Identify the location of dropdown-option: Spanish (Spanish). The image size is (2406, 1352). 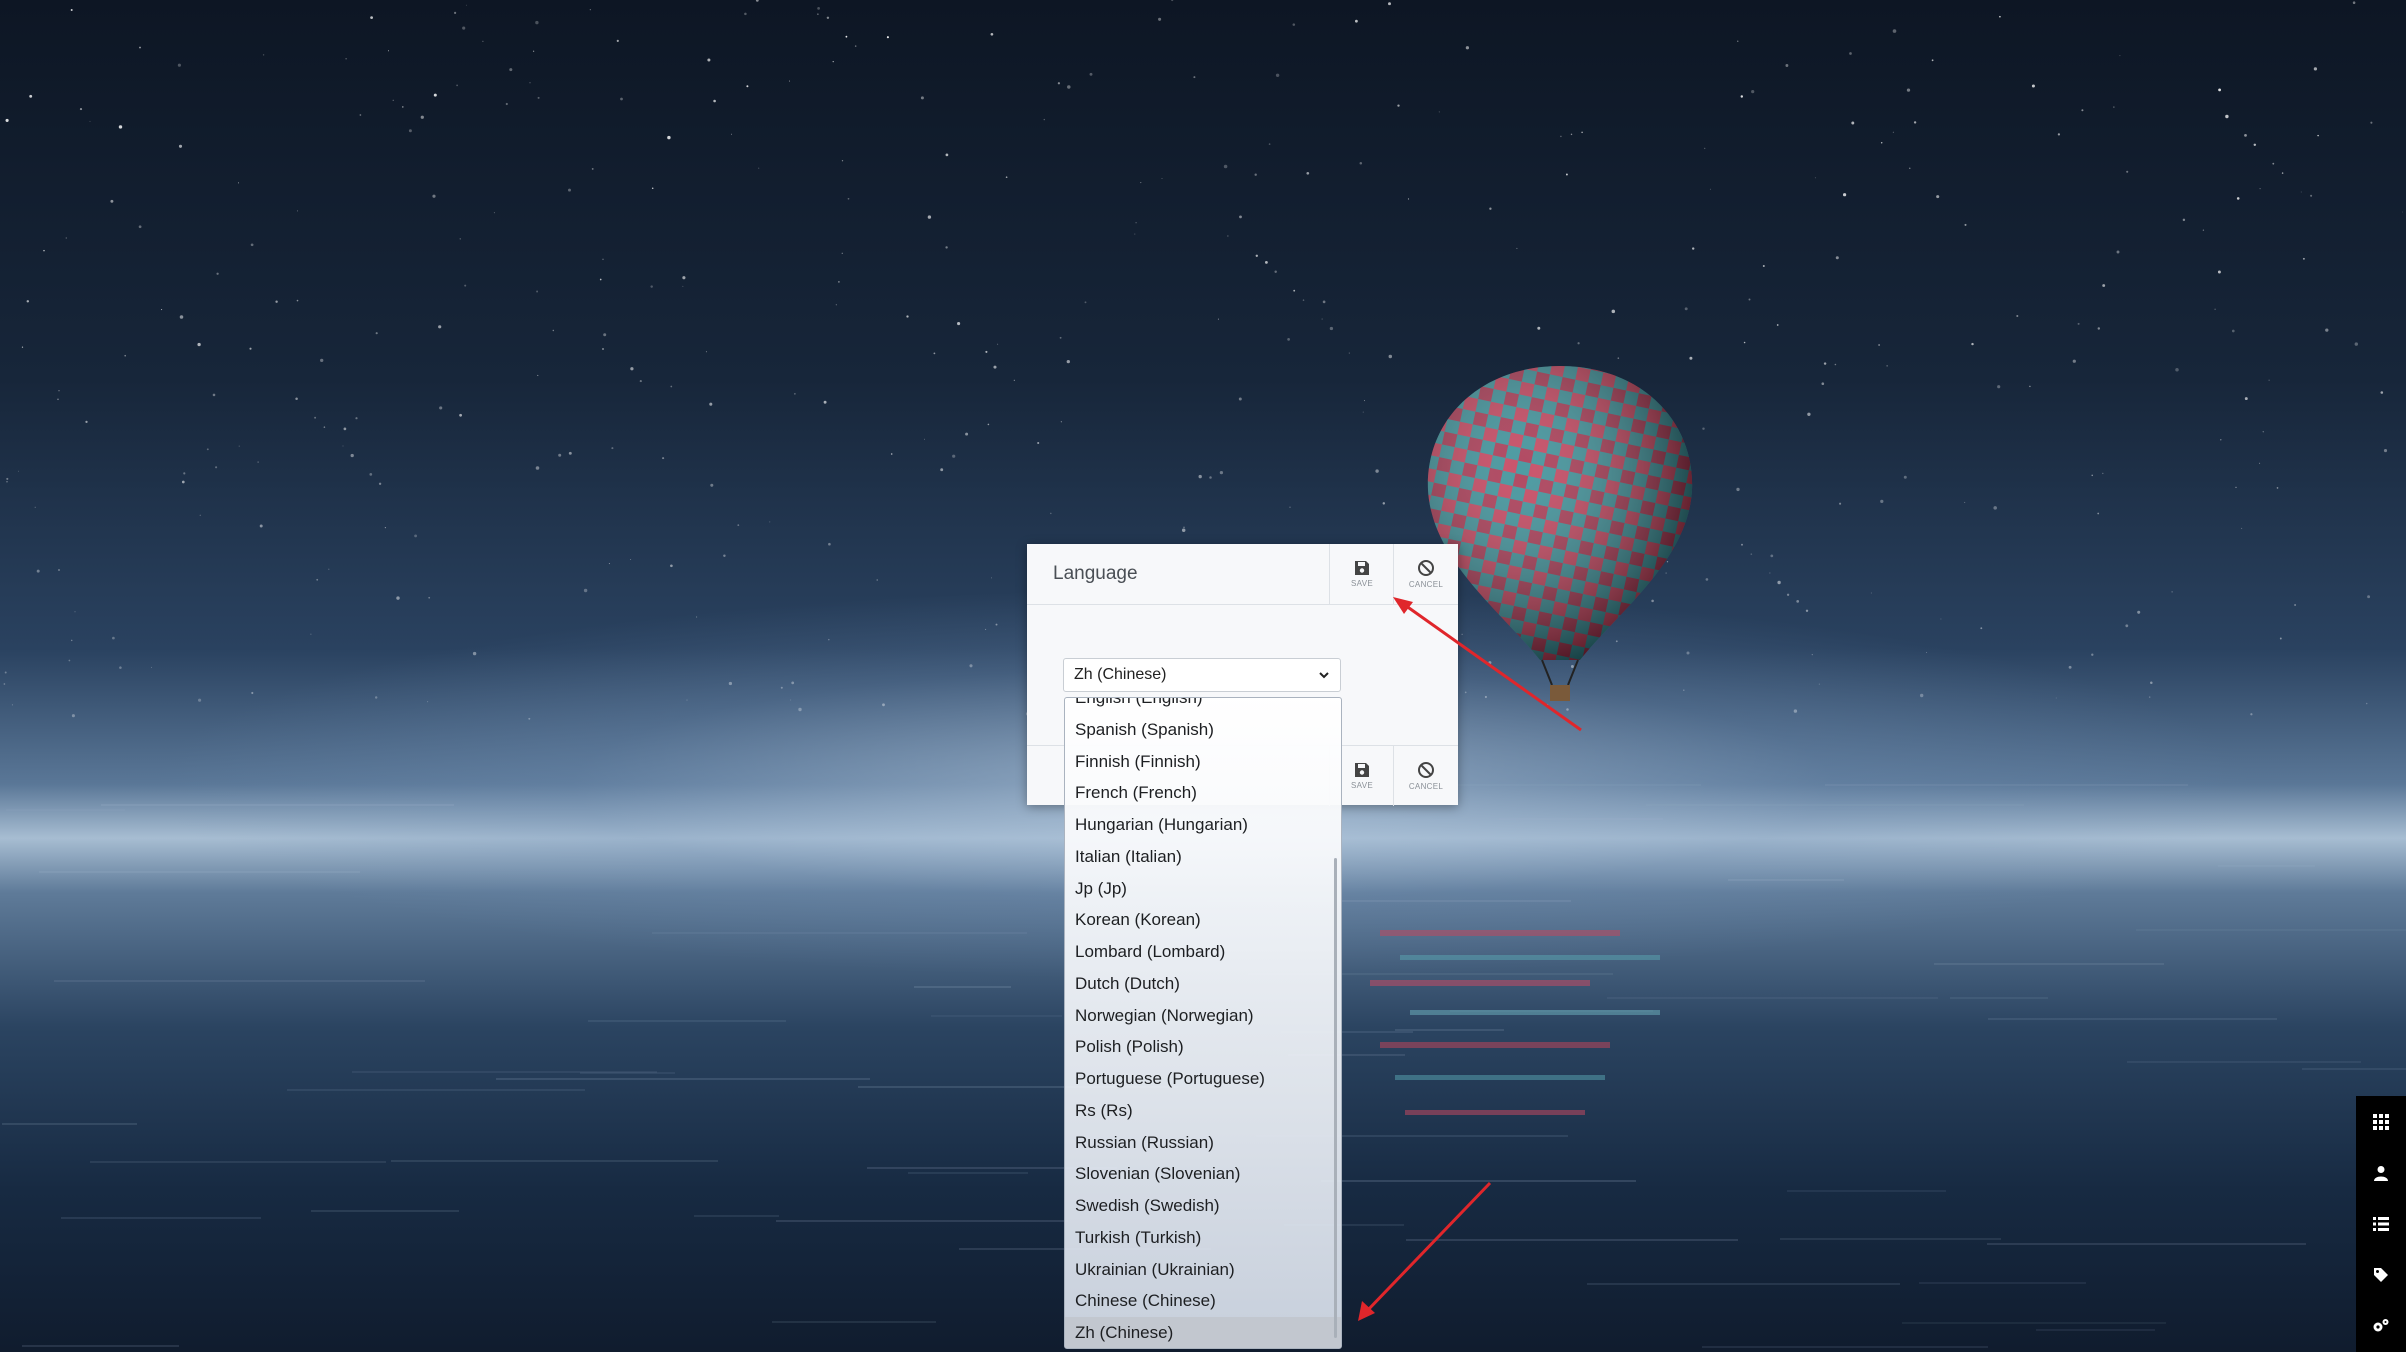
(1203, 730).